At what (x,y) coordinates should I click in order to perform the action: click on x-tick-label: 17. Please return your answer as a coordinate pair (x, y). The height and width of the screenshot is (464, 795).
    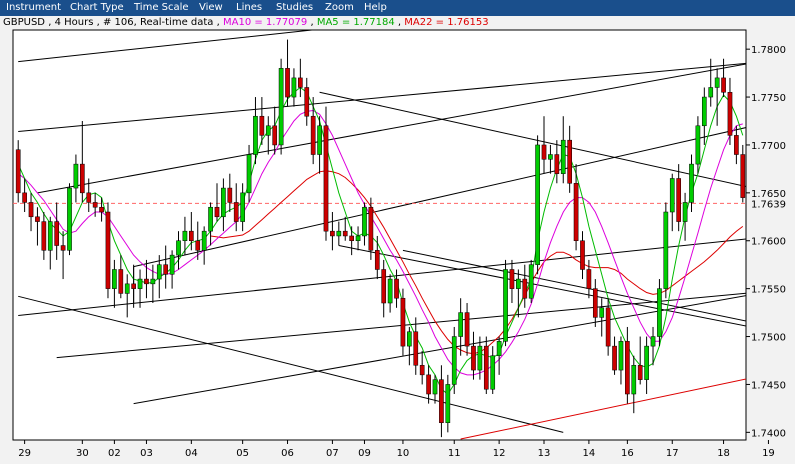
    Looking at the image, I should click on (672, 453).